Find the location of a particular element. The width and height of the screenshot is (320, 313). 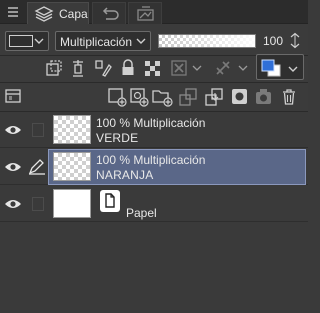

new-raster-layer-icon is located at coordinates (117, 97).